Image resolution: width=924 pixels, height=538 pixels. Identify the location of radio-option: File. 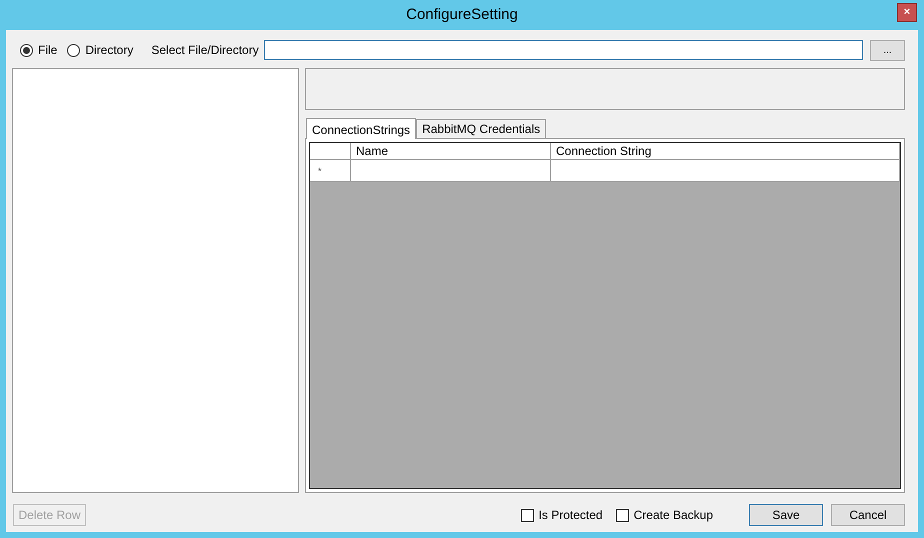
(39, 50).